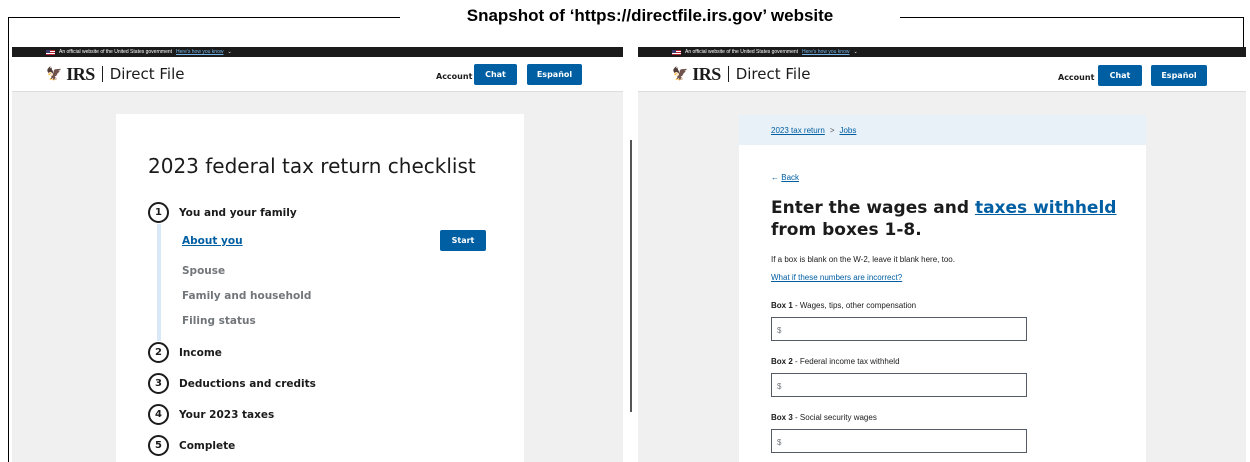  What do you see at coordinates (836, 277) in the screenshot?
I see `incorrect-numbers-link: What if these numbers are incorrect?` at bounding box center [836, 277].